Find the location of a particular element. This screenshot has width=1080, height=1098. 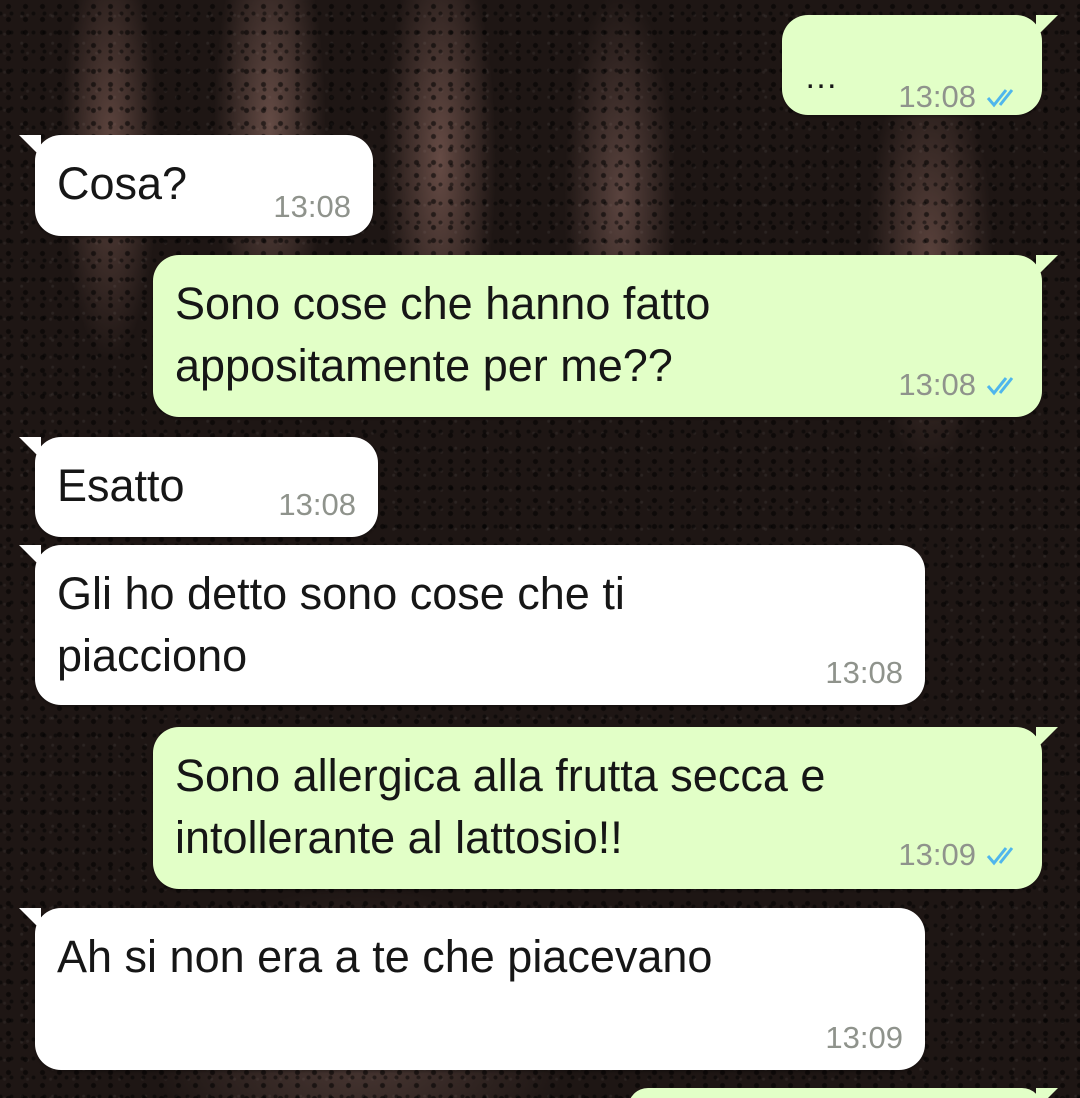

message-bubble-incoming: Cosa? 13:08 is located at coordinates (196, 185).